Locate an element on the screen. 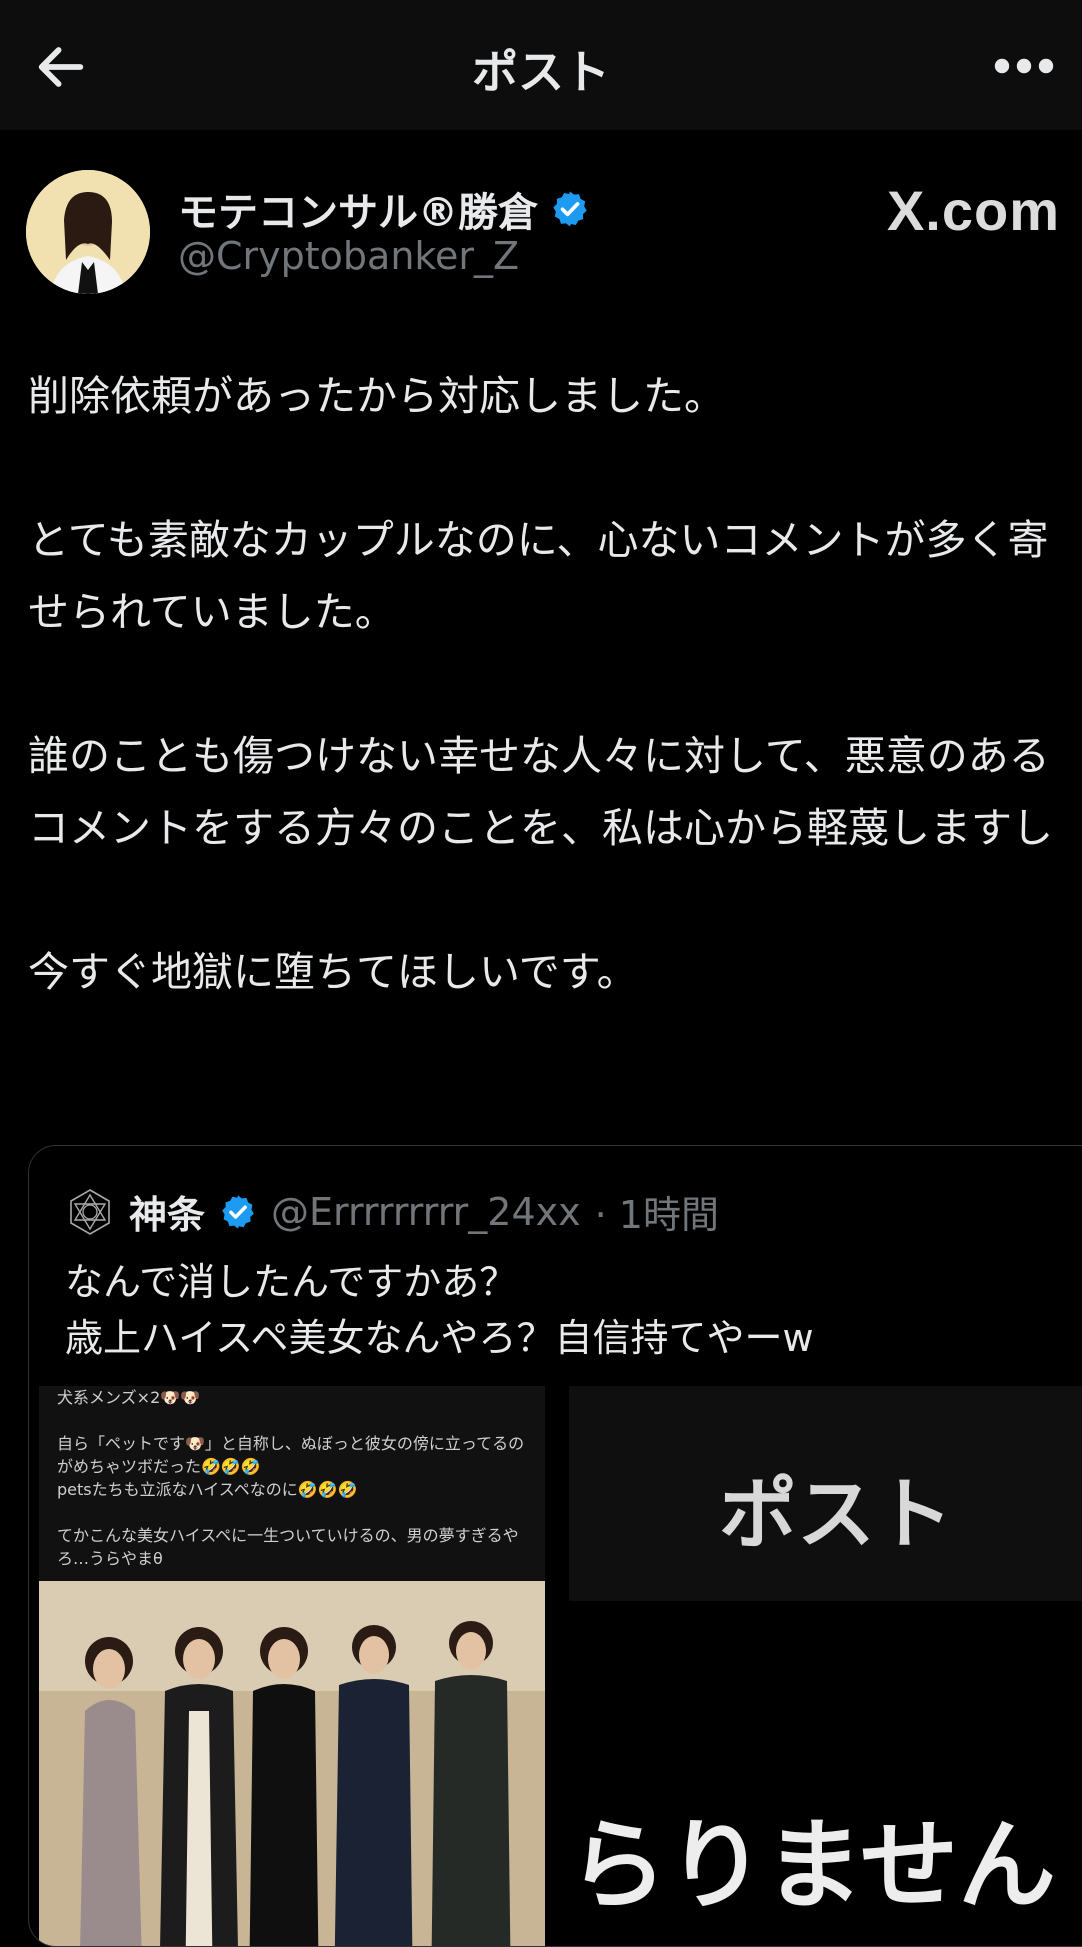  quoted-text-line: 歳上ハイスペ美女なんやろ？自信持てやーw is located at coordinates (439, 1338).